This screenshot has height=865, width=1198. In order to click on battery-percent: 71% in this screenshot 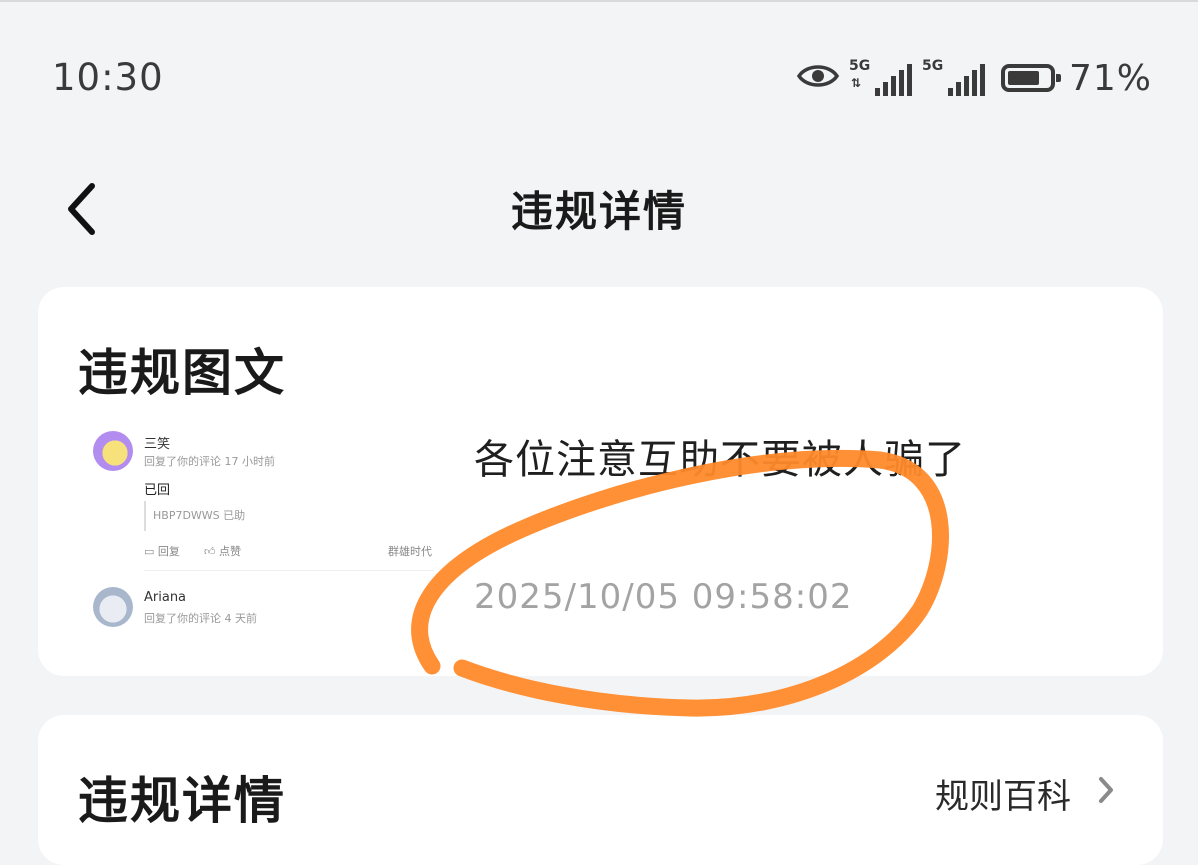, I will do `click(1110, 78)`.